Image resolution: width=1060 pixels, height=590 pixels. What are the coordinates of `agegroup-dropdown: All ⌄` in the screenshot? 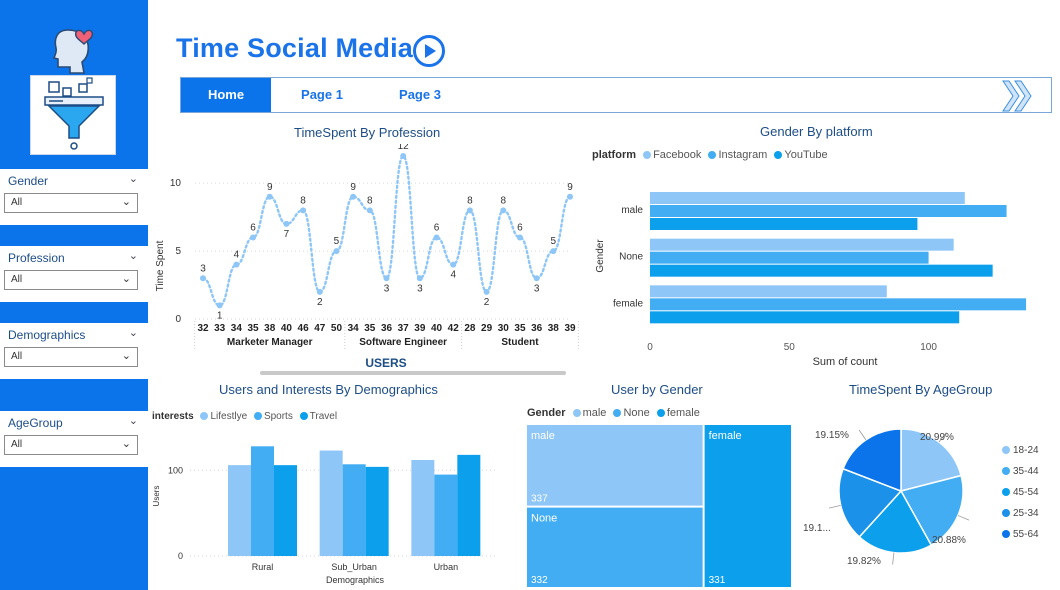 It's located at (71, 445).